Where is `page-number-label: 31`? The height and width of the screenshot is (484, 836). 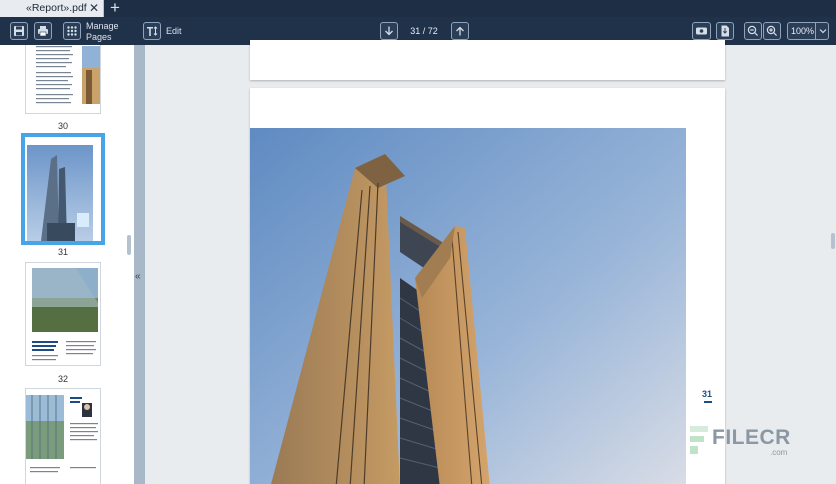 page-number-label: 31 is located at coordinates (707, 394).